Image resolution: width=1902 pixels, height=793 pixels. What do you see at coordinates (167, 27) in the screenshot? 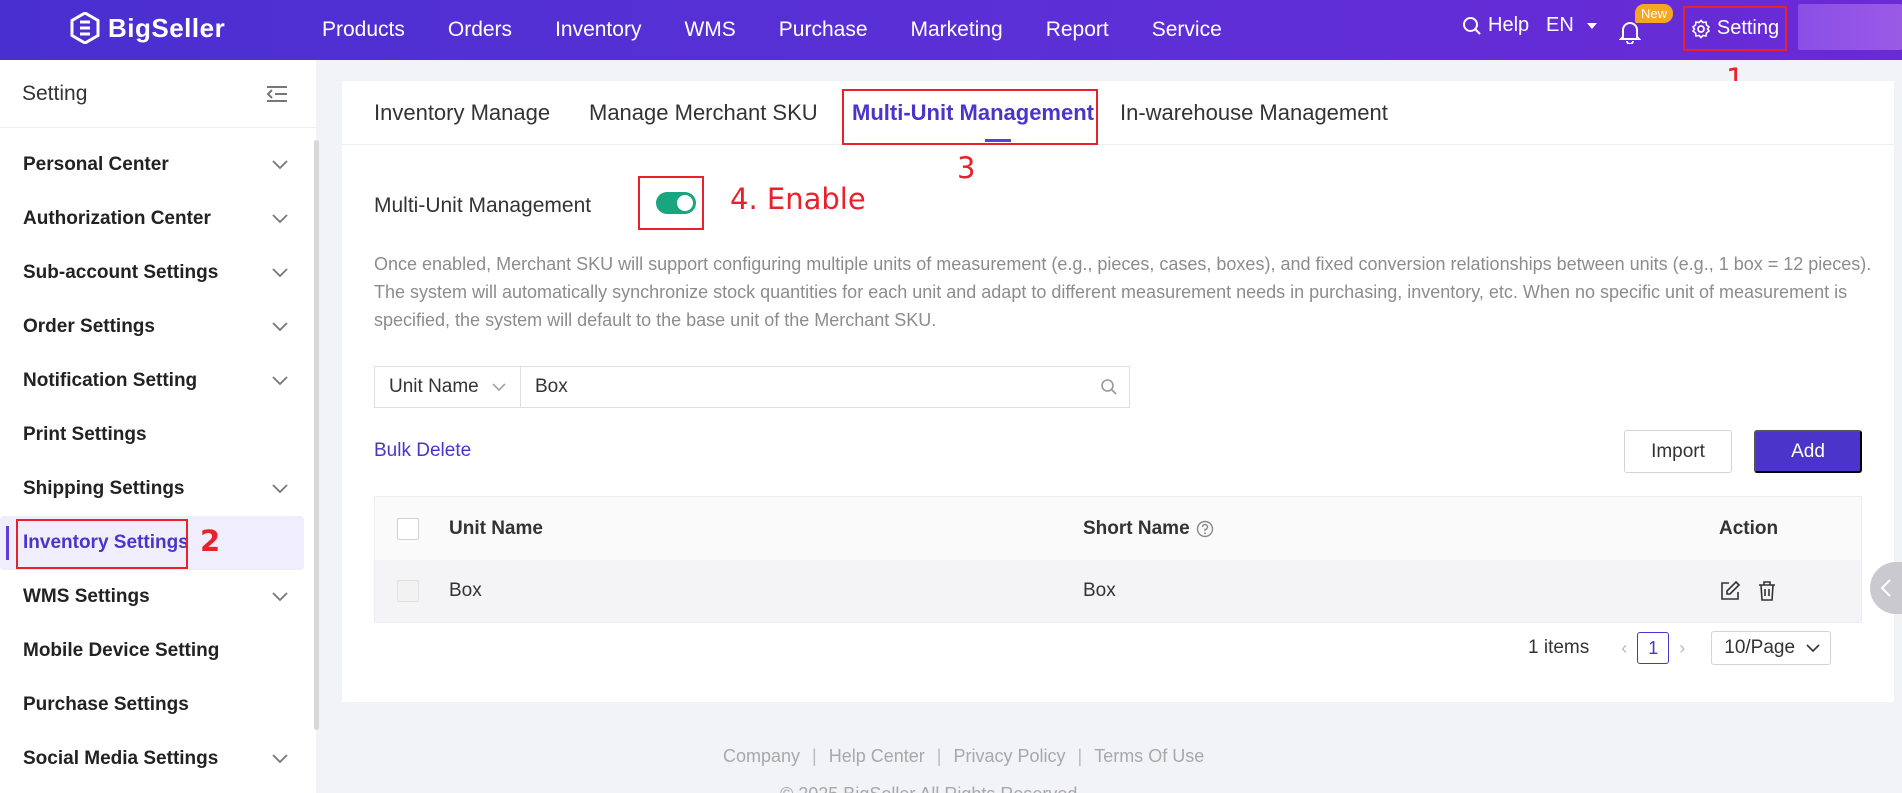
I see `brand-name: BigSeller` at bounding box center [167, 27].